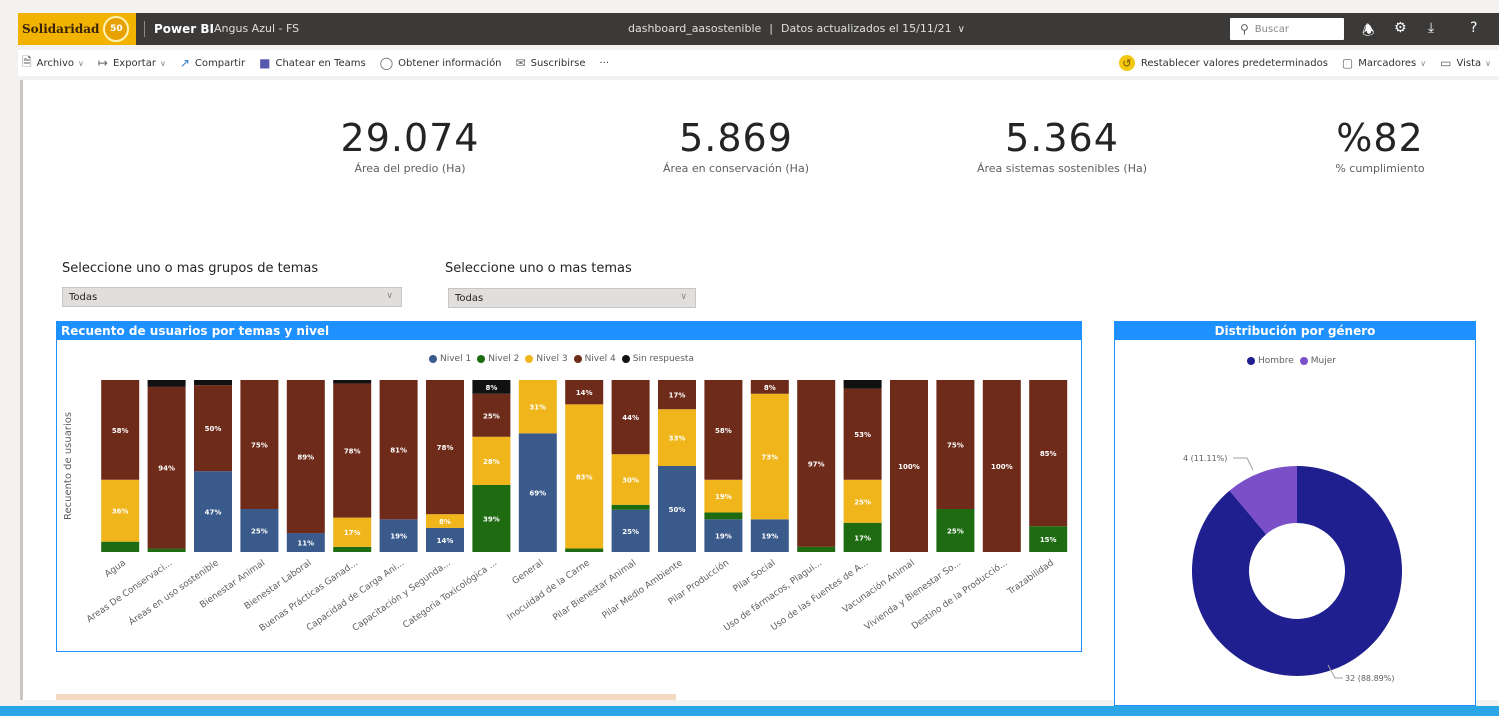 Image resolution: width=1499 pixels, height=716 pixels. Describe the element at coordinates (366, 697) in the screenshot. I see `next-visual-edge` at that location.